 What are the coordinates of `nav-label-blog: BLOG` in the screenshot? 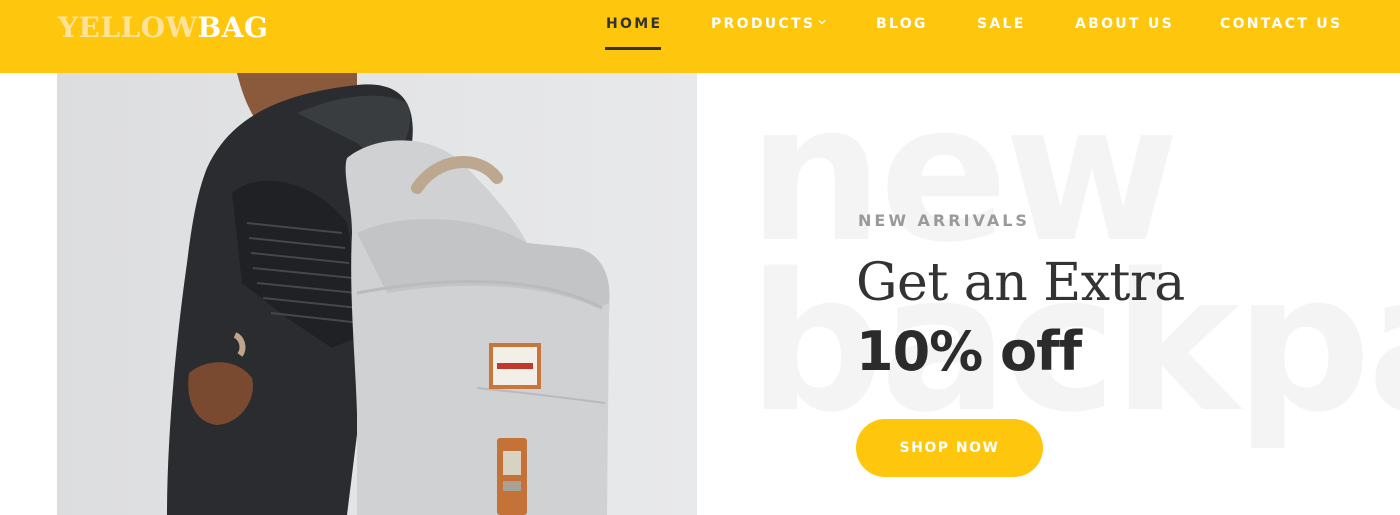 It's located at (902, 24).